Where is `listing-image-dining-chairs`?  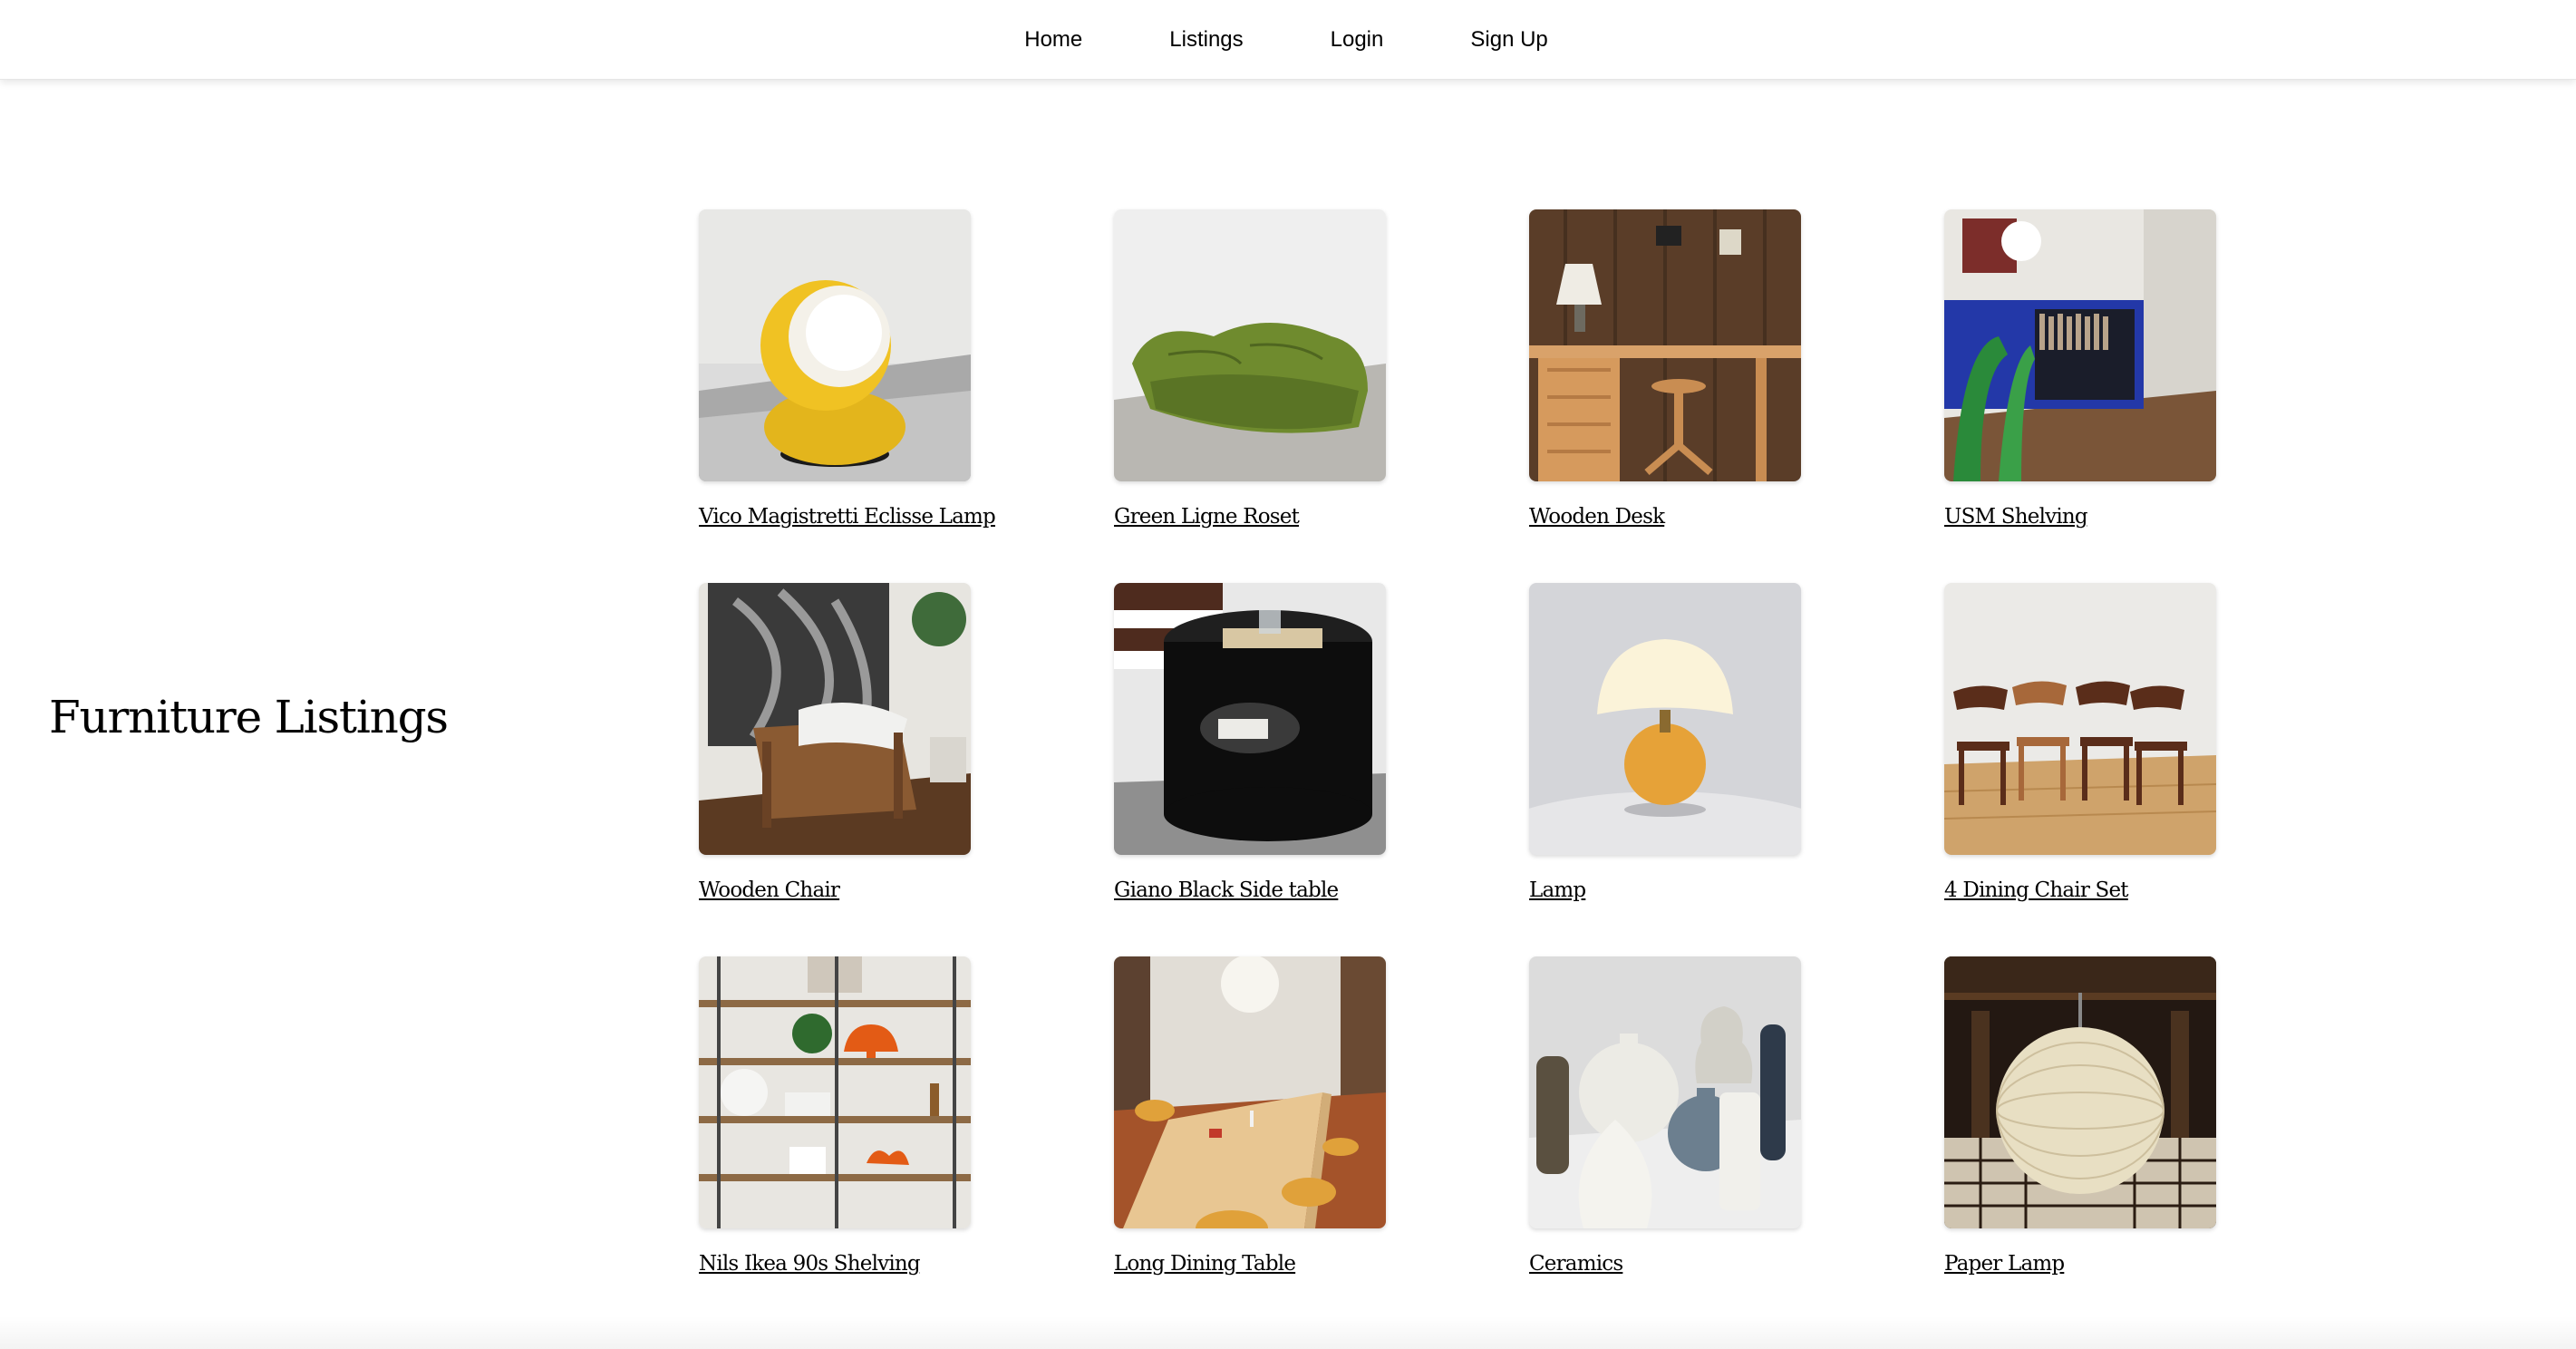 listing-image-dining-chairs is located at coordinates (2080, 719).